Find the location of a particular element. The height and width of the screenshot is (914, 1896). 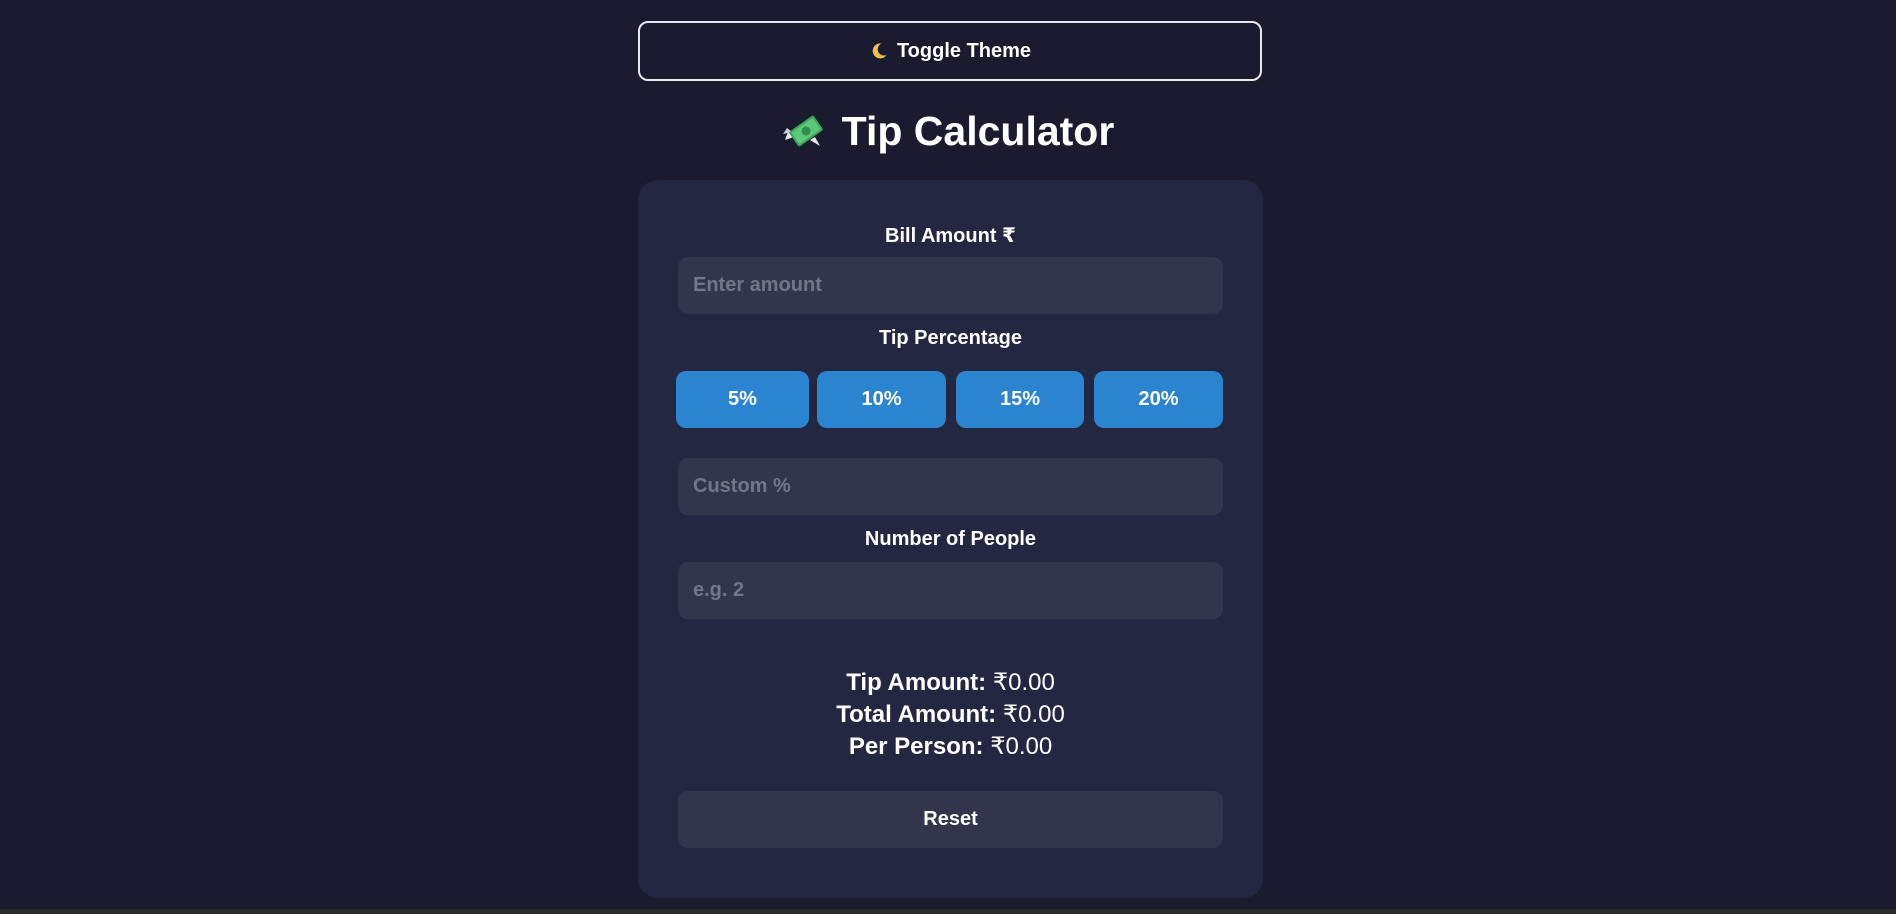

page-title: Tip Calculator is located at coordinates (948, 131).